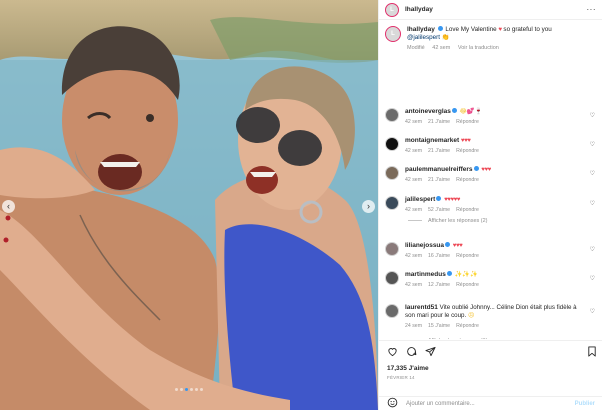 Image resolution: width=602 pixels, height=410 pixels. Describe the element at coordinates (415, 221) in the screenshot. I see `replies-divider` at that location.